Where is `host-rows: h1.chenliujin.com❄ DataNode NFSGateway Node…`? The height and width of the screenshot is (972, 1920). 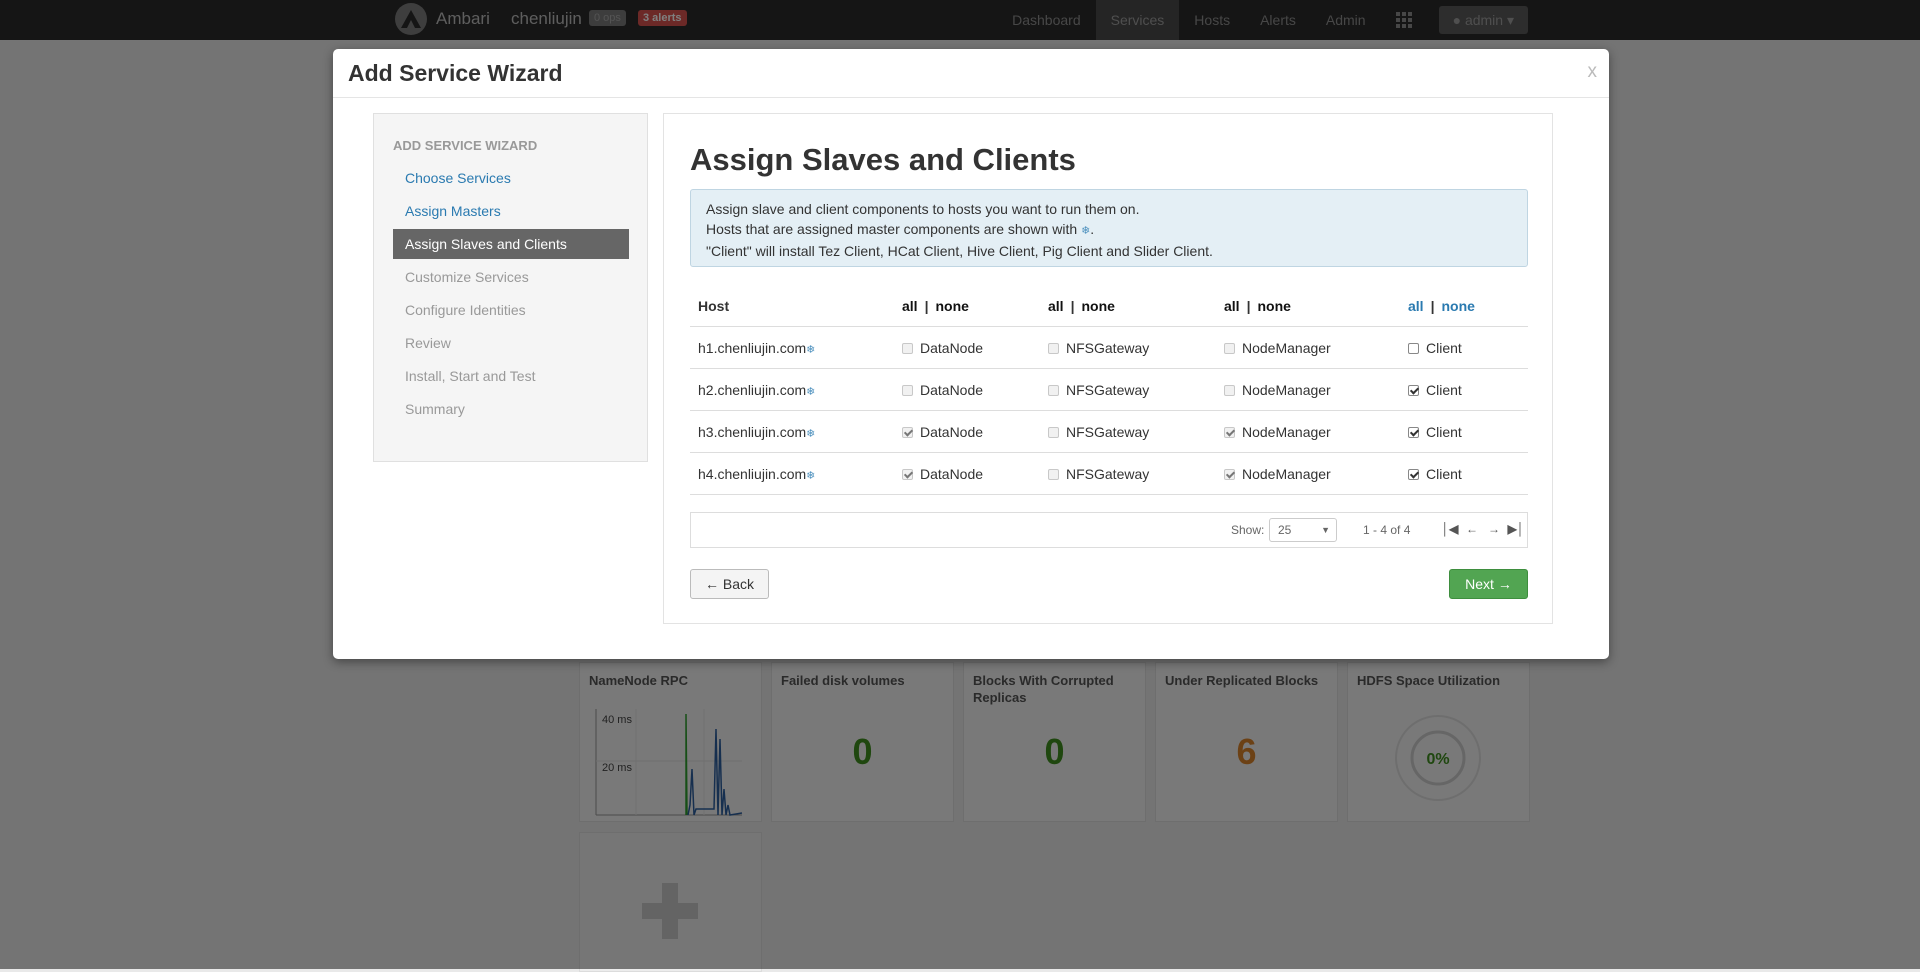 host-rows: h1.chenliujin.com❄ DataNode NFSGateway Node… is located at coordinates (1109, 410).